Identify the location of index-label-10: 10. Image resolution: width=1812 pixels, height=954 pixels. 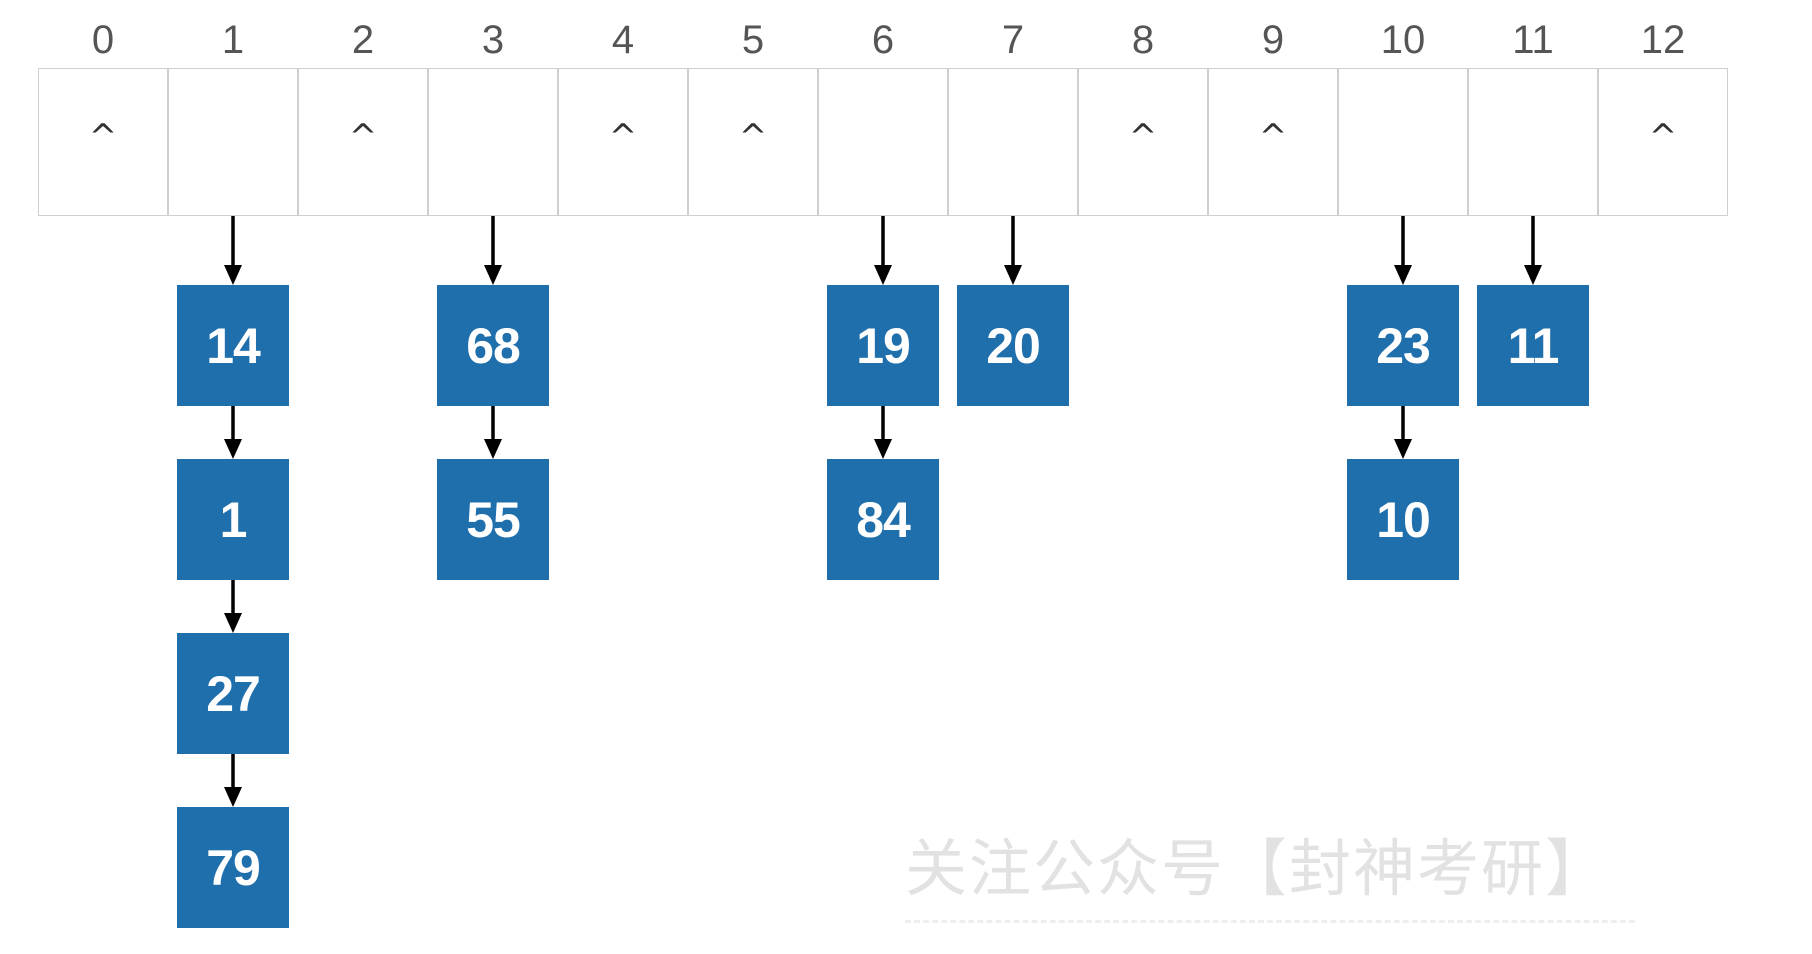
(1403, 40).